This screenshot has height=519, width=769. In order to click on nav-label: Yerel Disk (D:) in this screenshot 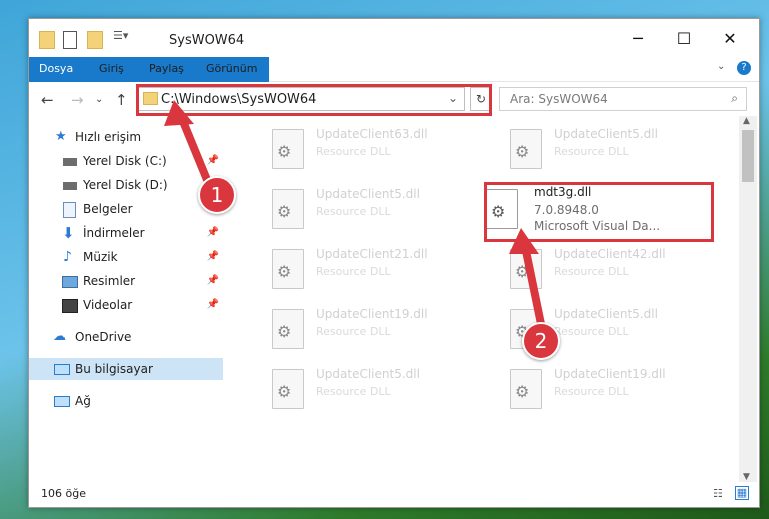, I will do `click(125, 185)`.